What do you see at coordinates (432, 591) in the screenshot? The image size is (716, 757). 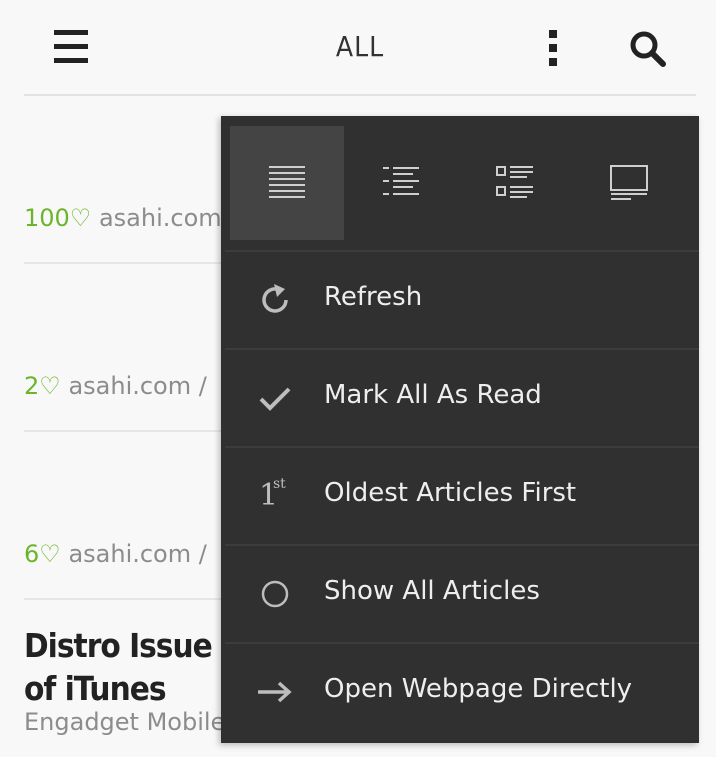 I see `menu-item-label: Show All Articles` at bounding box center [432, 591].